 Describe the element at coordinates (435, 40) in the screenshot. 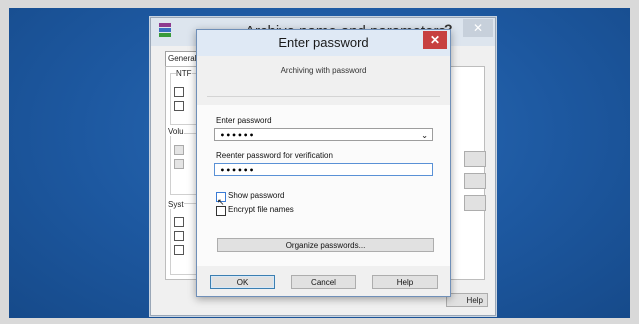

I see `password-dialog-close-button: ✕` at that location.